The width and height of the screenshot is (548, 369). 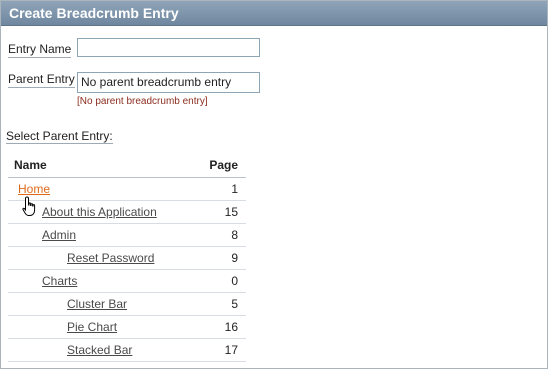 What do you see at coordinates (110, 258) in the screenshot?
I see `entry-link-reset-password: Reset Password` at bounding box center [110, 258].